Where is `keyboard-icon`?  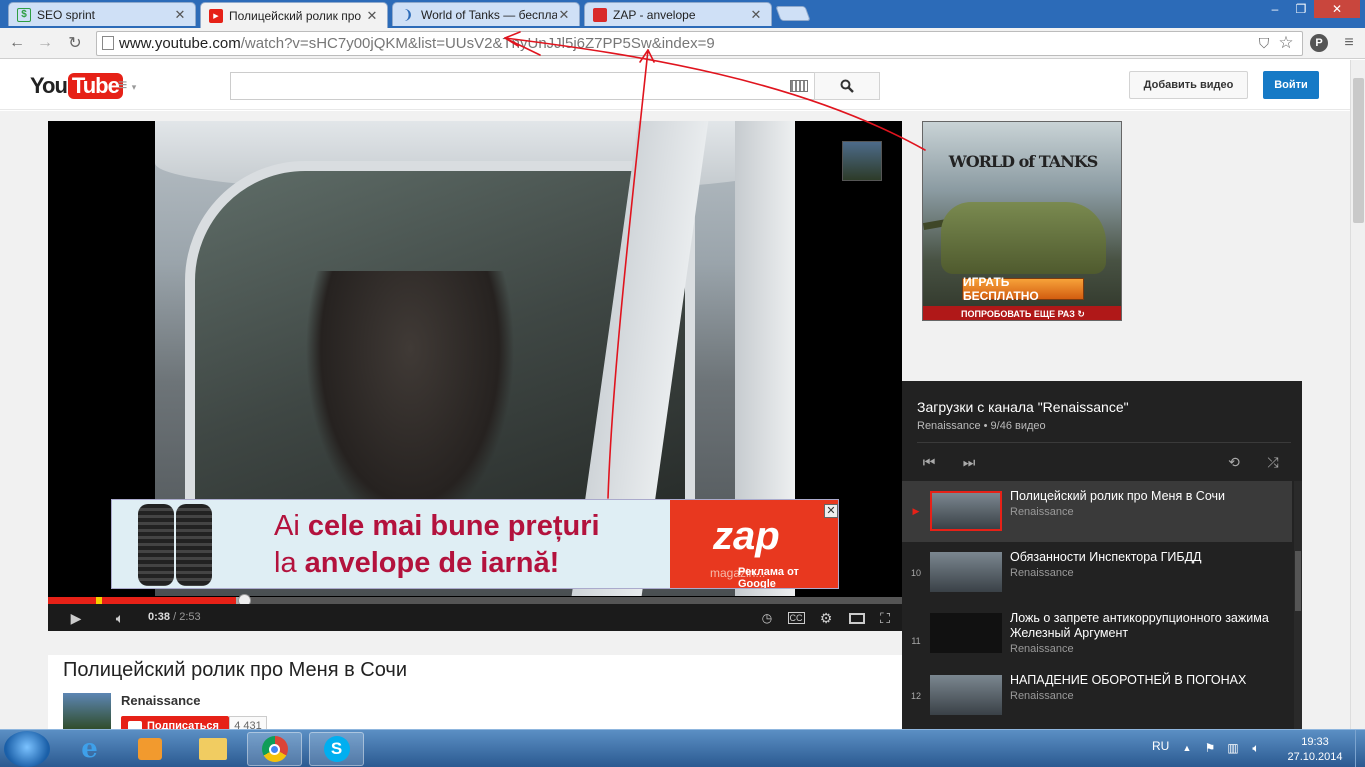 keyboard-icon is located at coordinates (799, 86).